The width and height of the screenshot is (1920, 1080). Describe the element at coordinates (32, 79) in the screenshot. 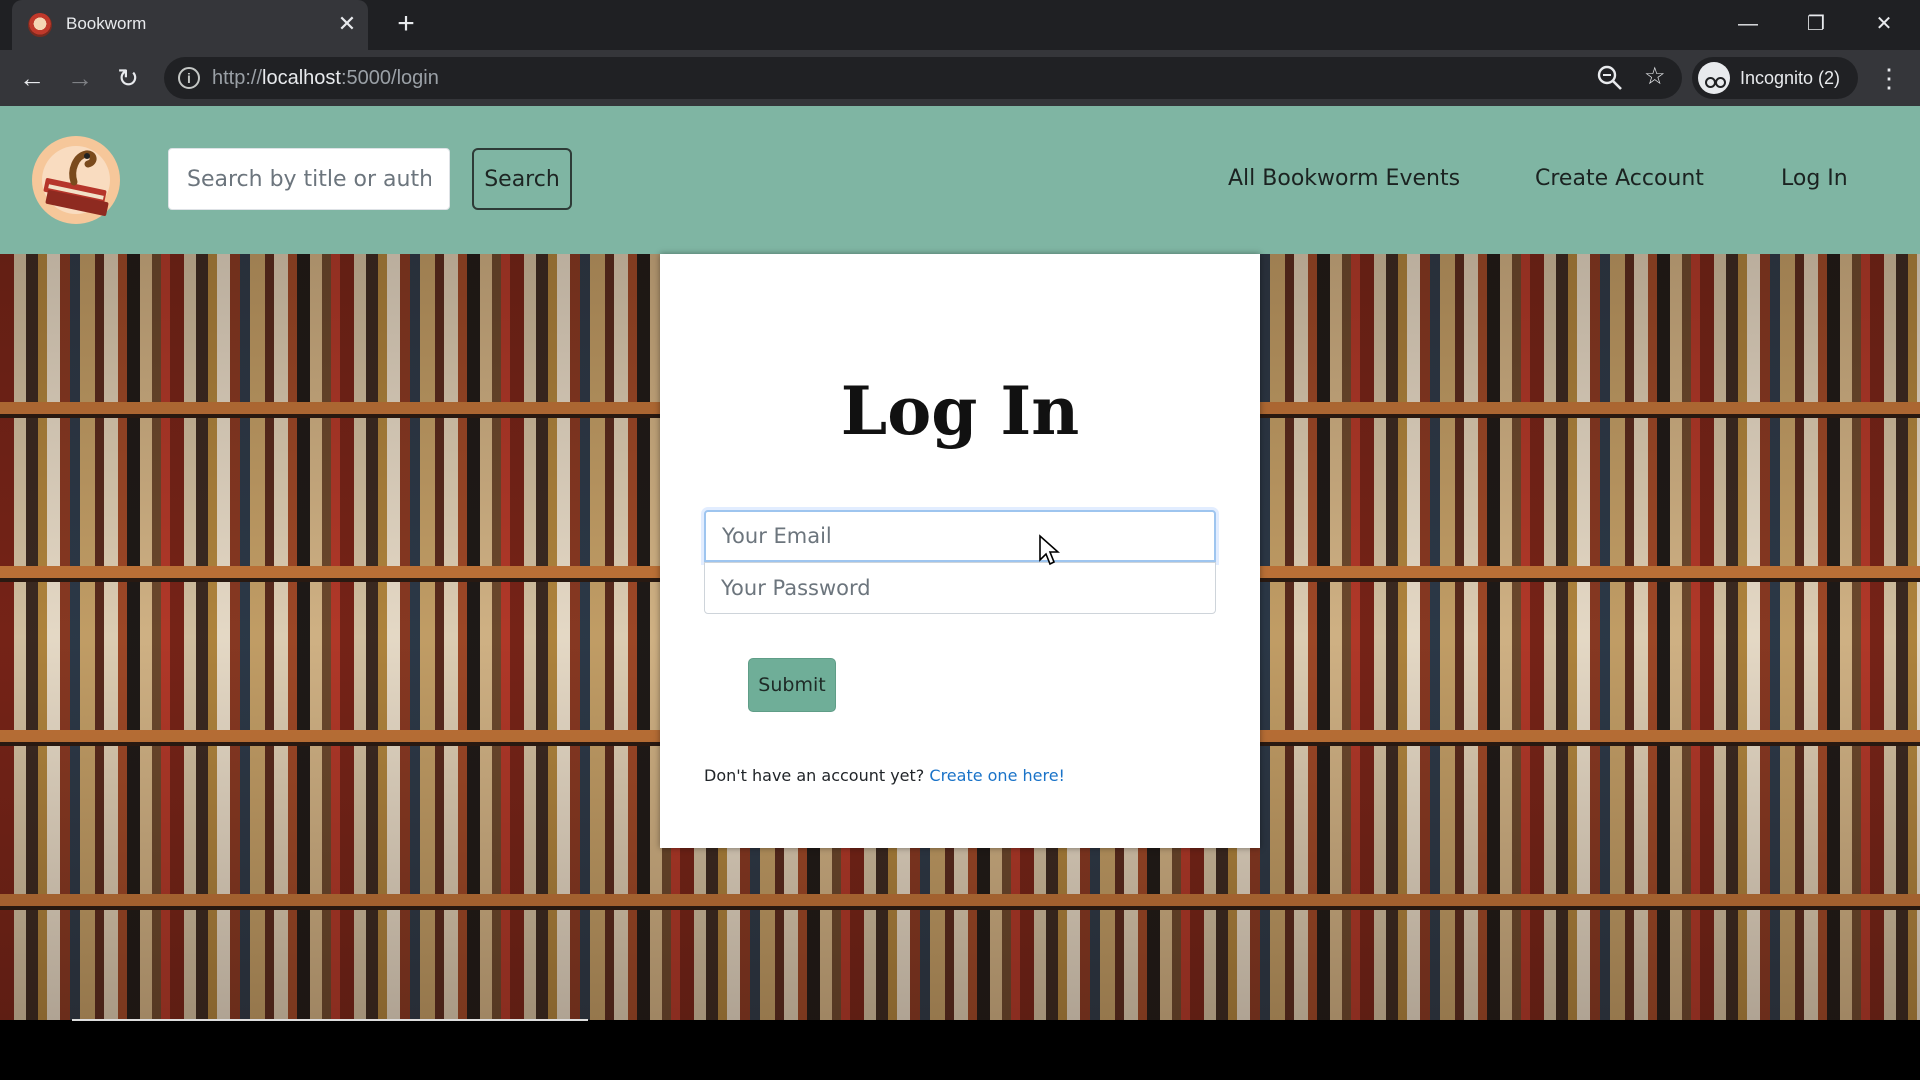

I see `back-arrow-icon: ←` at that location.